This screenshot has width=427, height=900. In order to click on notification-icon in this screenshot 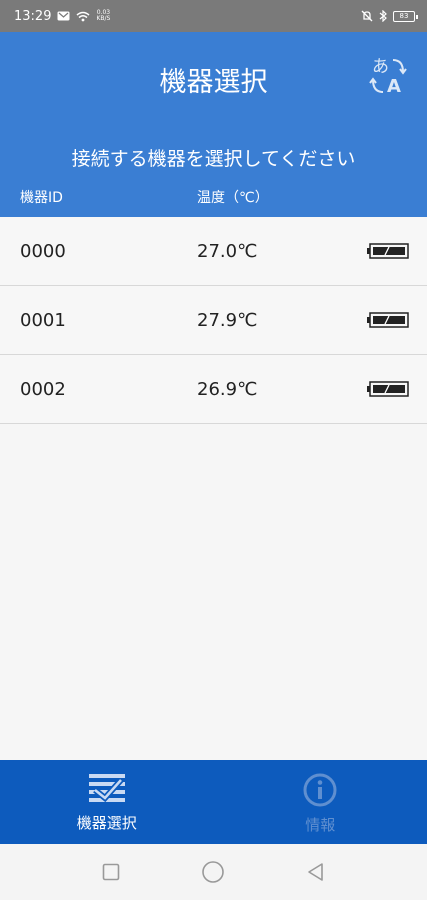, I will do `click(63, 16)`.